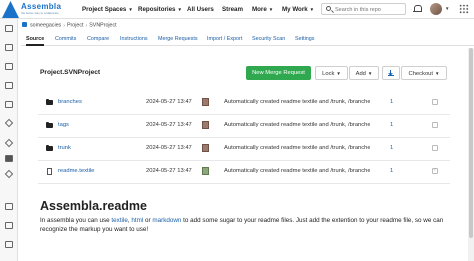 Image resolution: width=474 pixels, height=261 pixels. I want to click on tab-security-scan: Security Scan, so click(268, 40).